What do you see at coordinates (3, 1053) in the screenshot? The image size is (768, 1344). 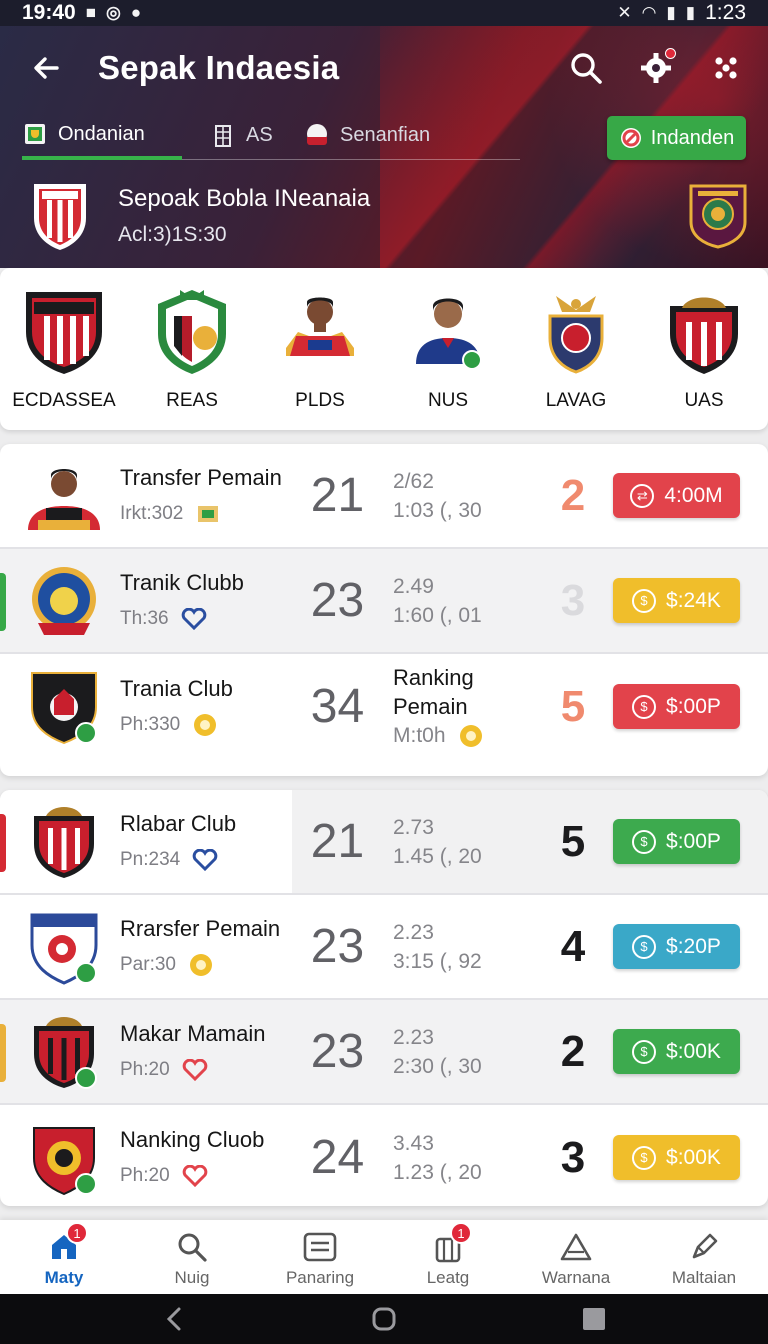 I see `row-indicator` at bounding box center [3, 1053].